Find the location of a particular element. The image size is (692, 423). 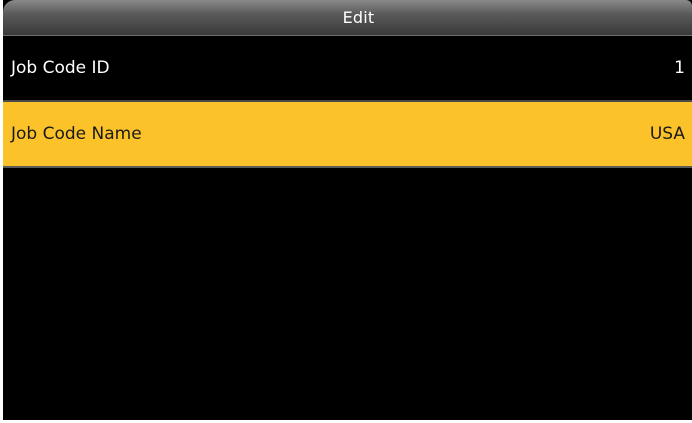

field-label-job-code-id: Job Code ID is located at coordinates (60, 68).